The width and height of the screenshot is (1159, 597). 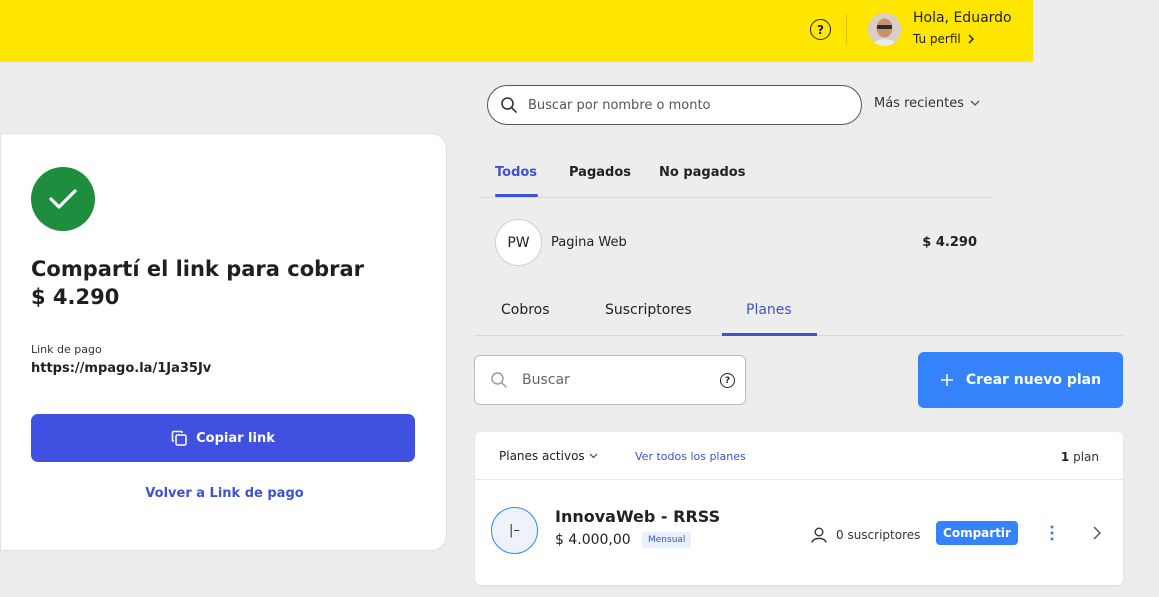 What do you see at coordinates (514, 530) in the screenshot?
I see `plan-icon: |–` at bounding box center [514, 530].